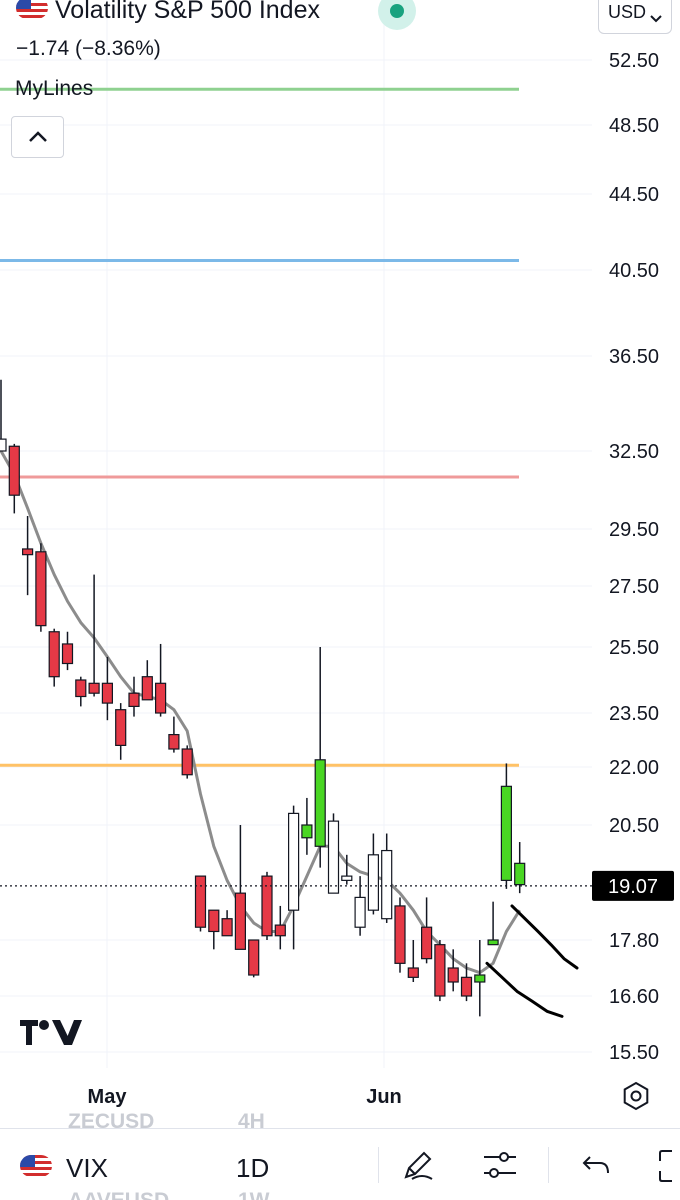  Describe the element at coordinates (634, 452) in the screenshot. I see `price-axis-label: 32.50` at that location.